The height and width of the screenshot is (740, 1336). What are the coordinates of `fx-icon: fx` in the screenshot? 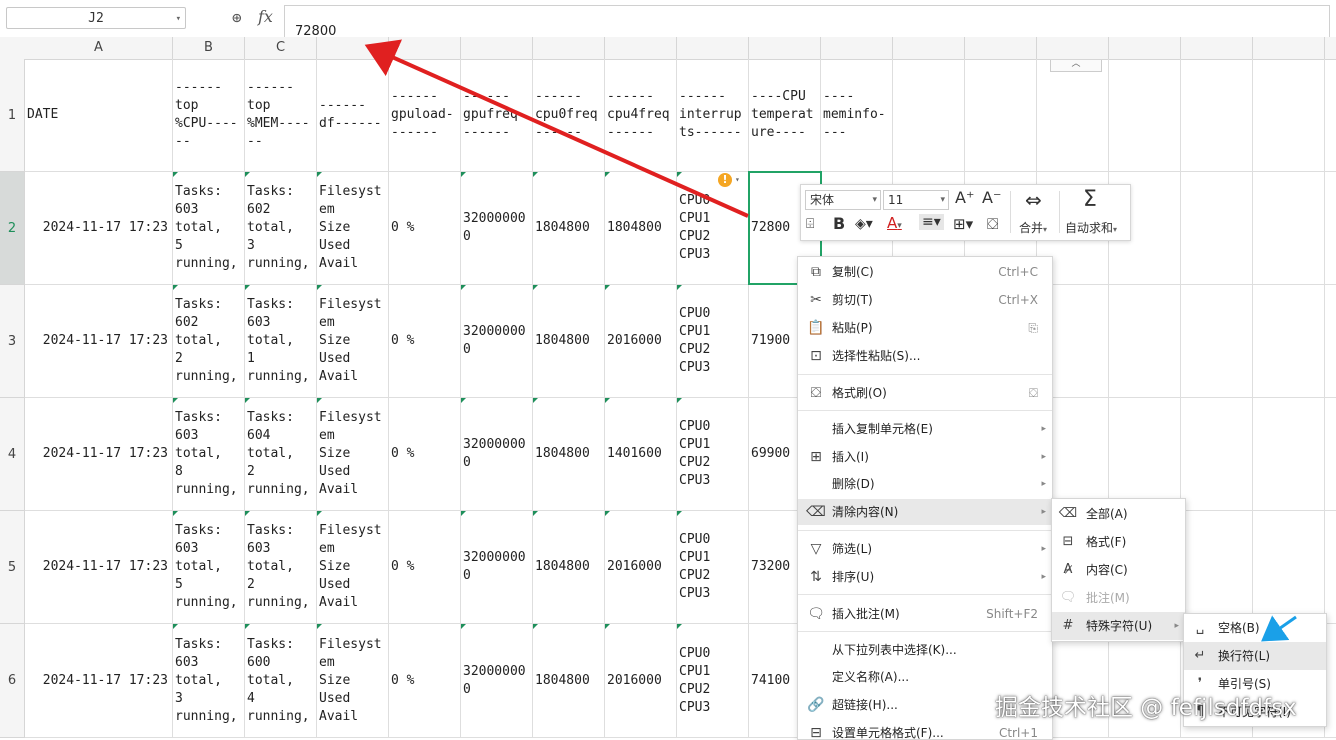 It's located at (265, 16).